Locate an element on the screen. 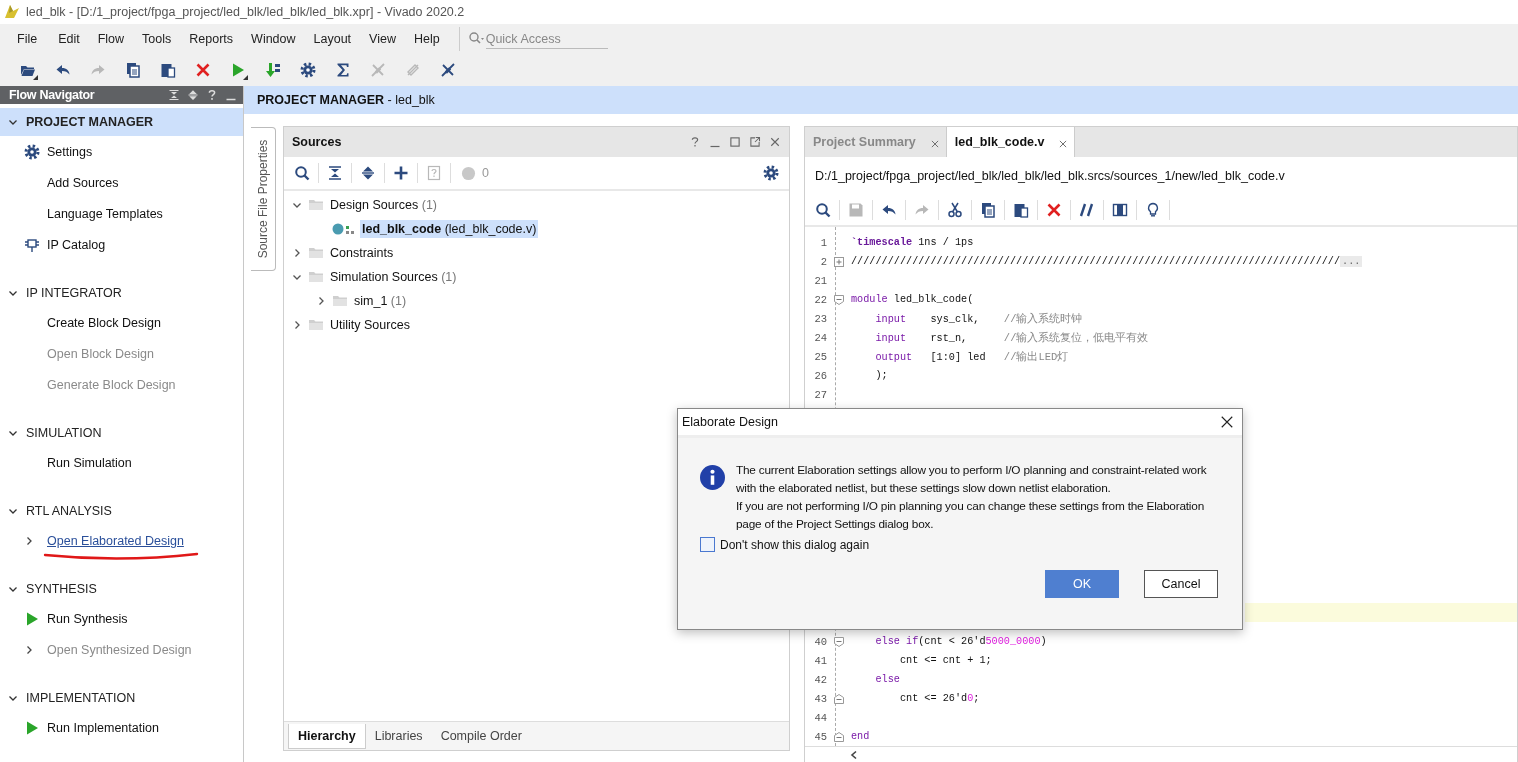  section-row: SYNTHESIS is located at coordinates (121, 589).